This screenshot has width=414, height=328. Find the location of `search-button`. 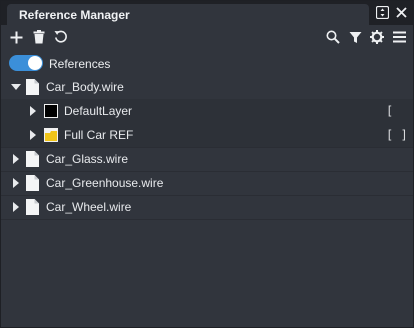

search-button is located at coordinates (333, 37).